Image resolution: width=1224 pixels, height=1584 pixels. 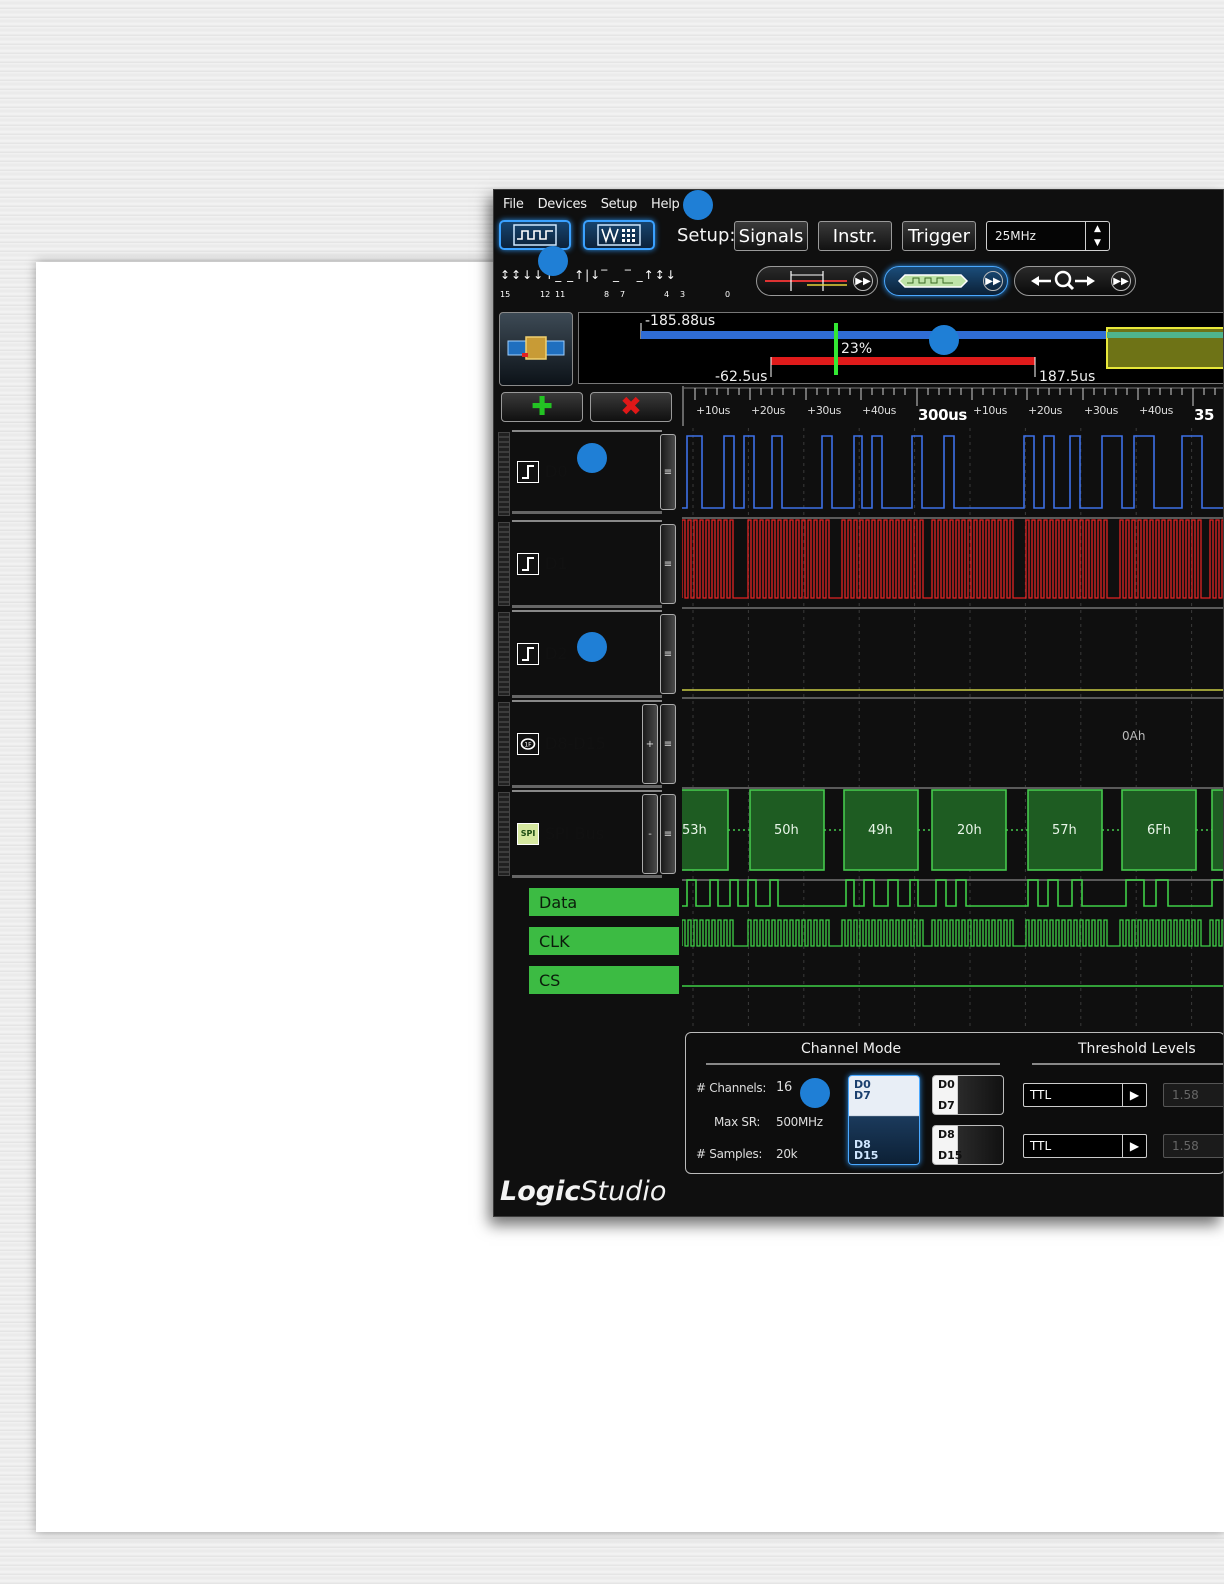 What do you see at coordinates (619, 204) in the screenshot?
I see `menu-setup: Setup` at bounding box center [619, 204].